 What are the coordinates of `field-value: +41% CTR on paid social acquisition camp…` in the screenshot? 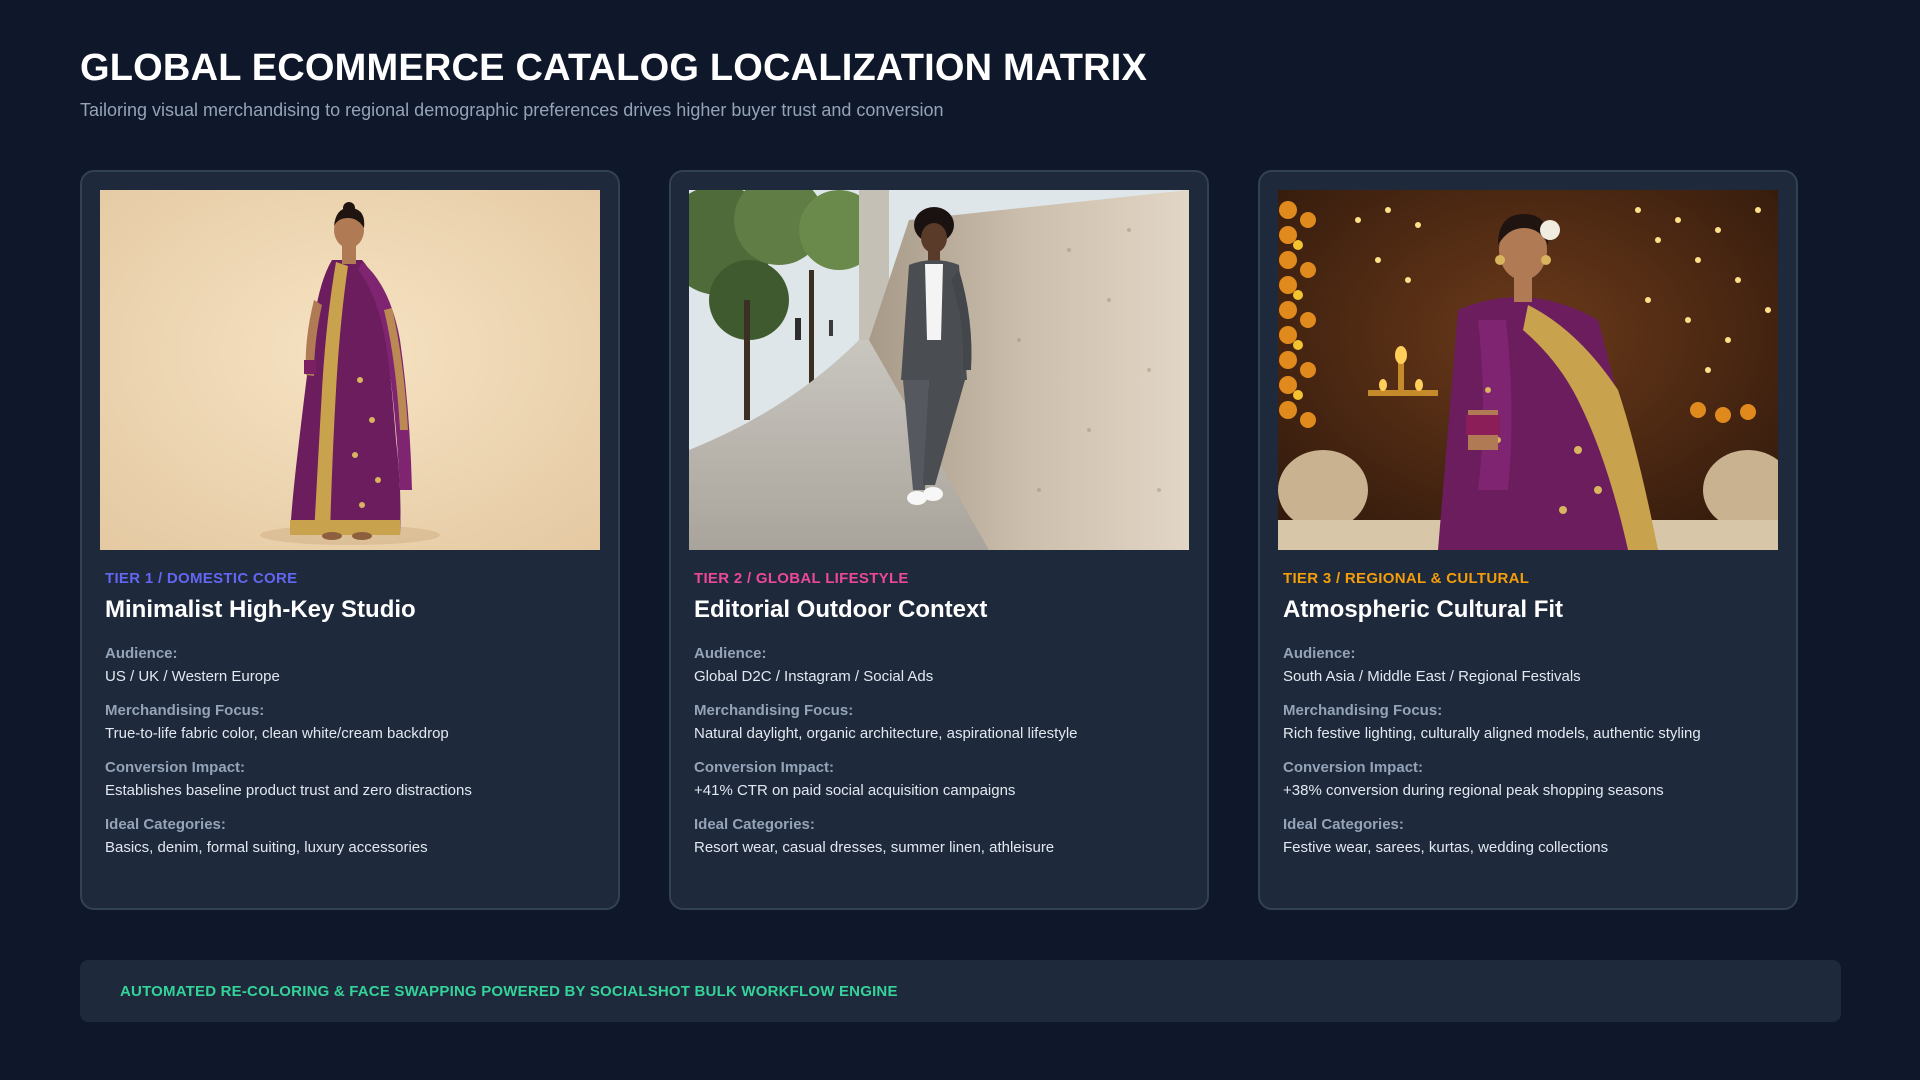 It's located at (855, 790).